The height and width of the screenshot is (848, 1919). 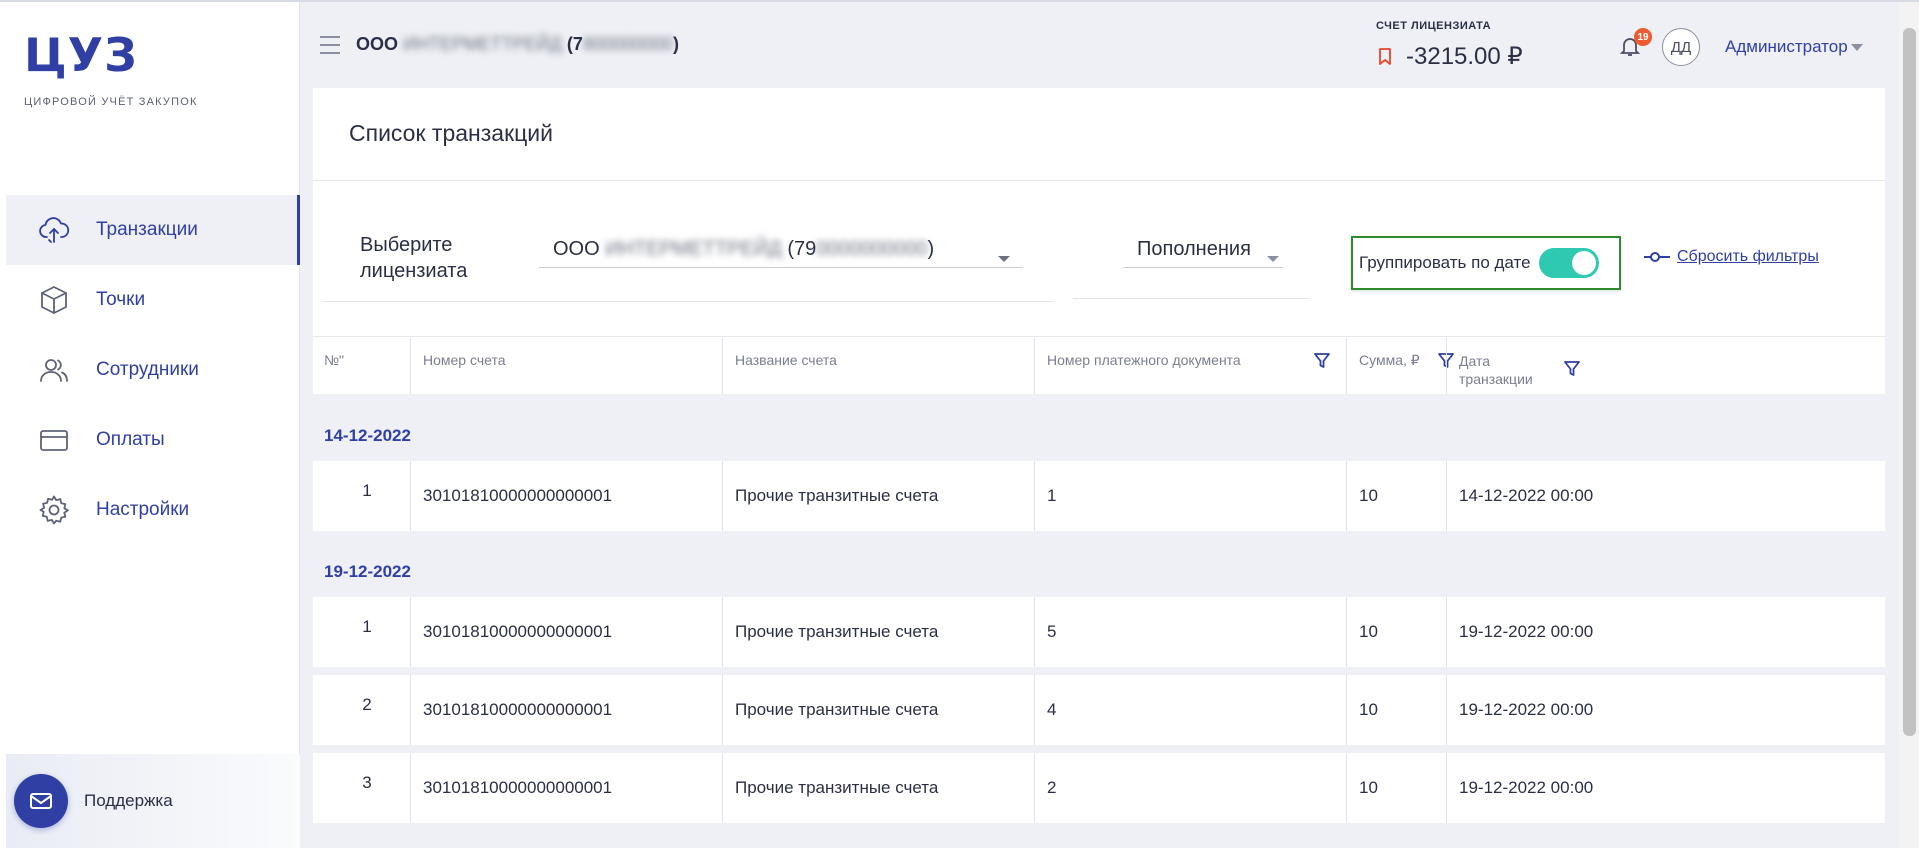 I want to click on column-header-date: Дата транзакции, so click(x=1501, y=366).